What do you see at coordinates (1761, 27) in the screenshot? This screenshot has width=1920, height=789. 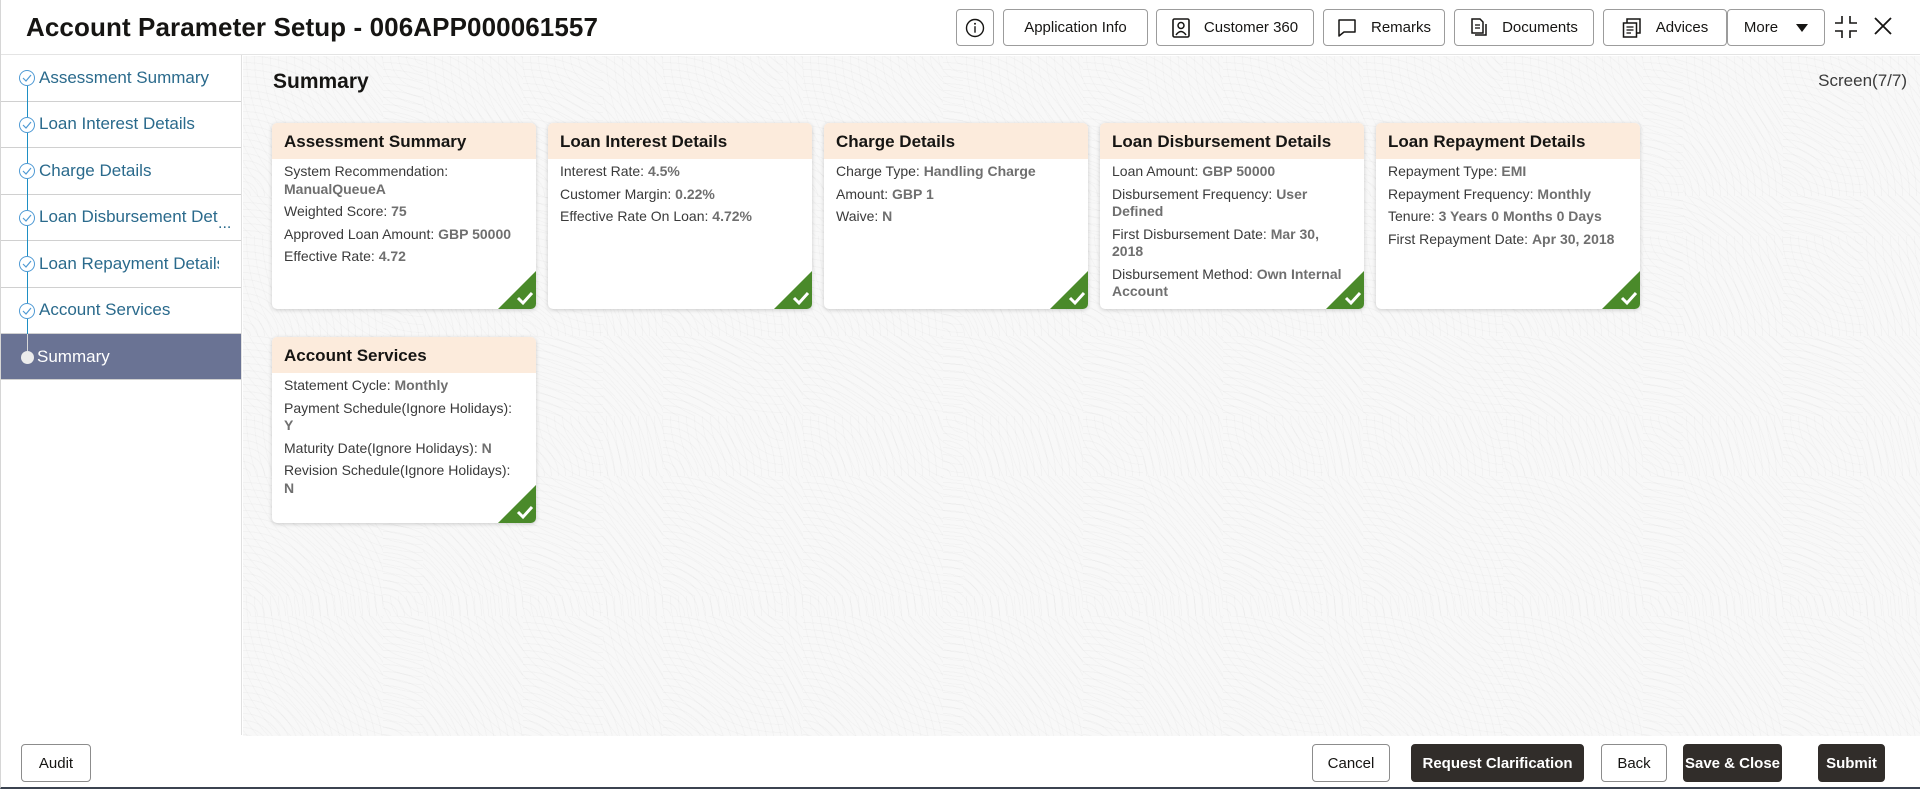 I see `more-label: More` at bounding box center [1761, 27].